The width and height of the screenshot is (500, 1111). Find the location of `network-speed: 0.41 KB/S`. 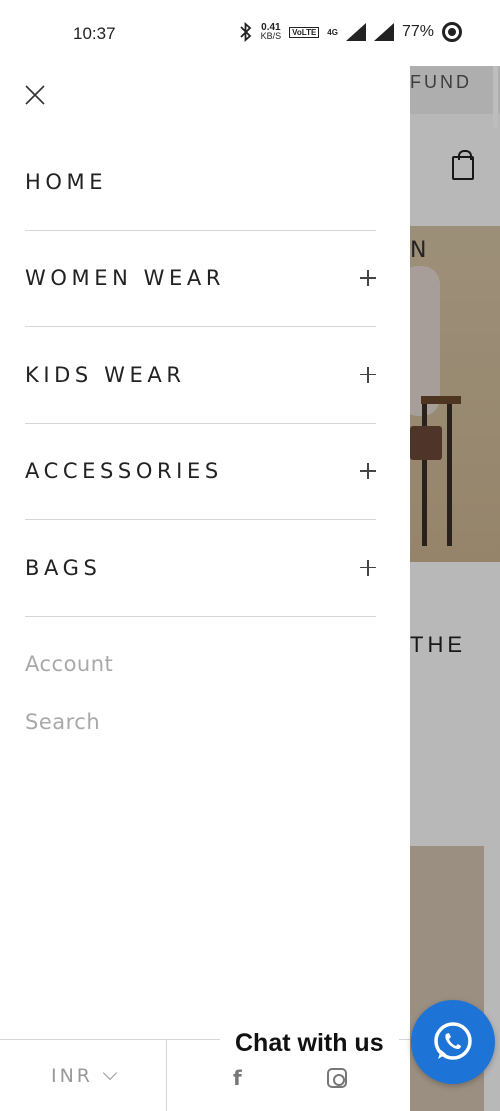

network-speed: 0.41 KB/S is located at coordinates (271, 31).